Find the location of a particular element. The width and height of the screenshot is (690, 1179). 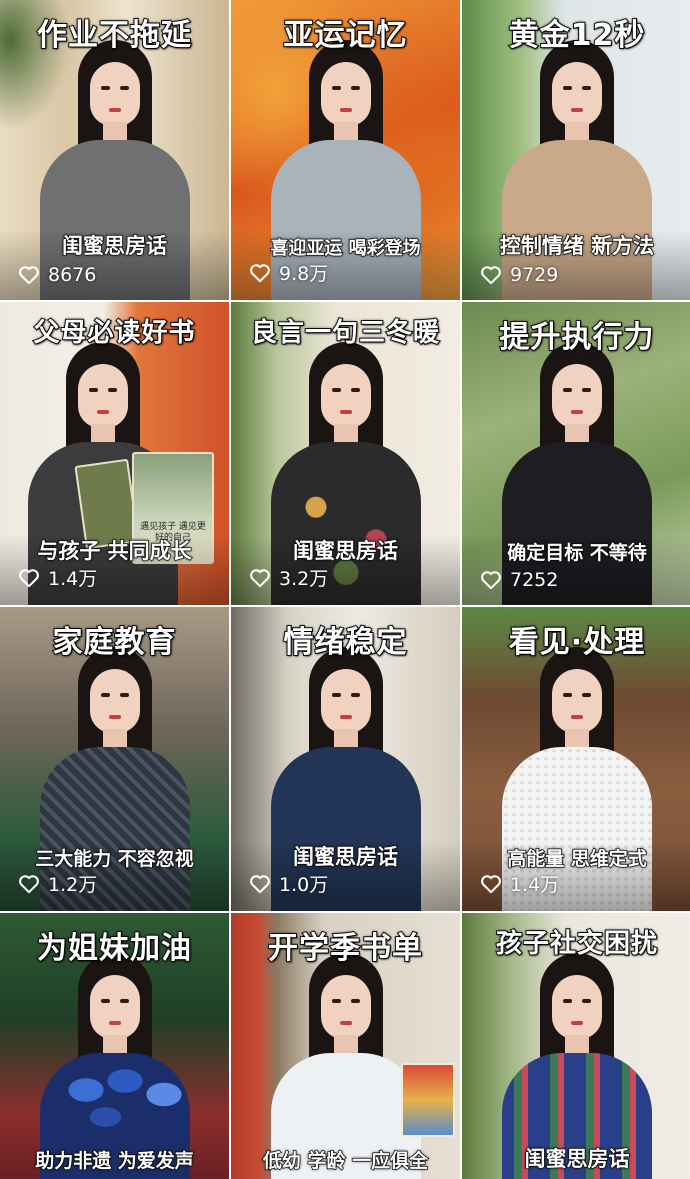

like-count: 9.8万 is located at coordinates (288, 272).